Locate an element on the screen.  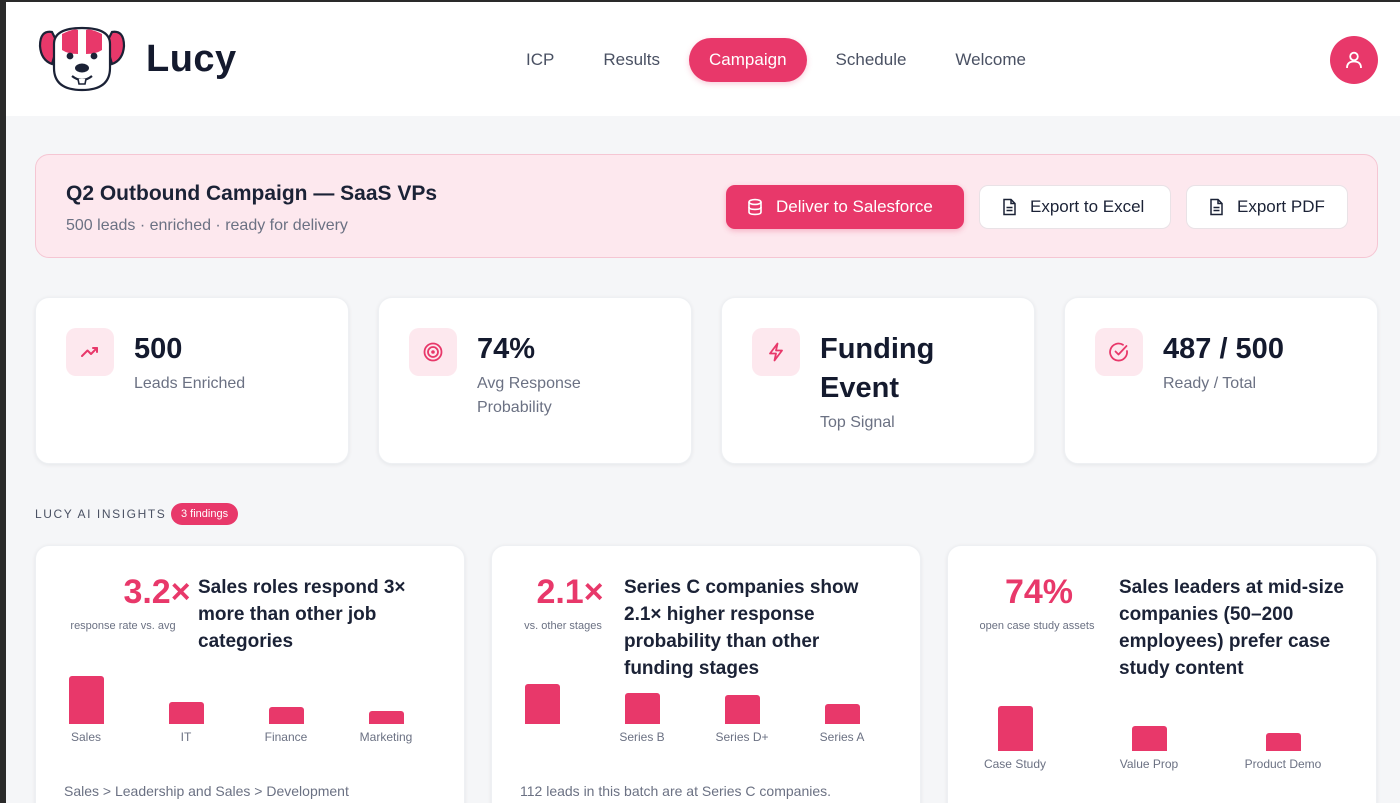
stat-card-leads-enriched: 500 Leads Enriched is located at coordinates (192, 380).